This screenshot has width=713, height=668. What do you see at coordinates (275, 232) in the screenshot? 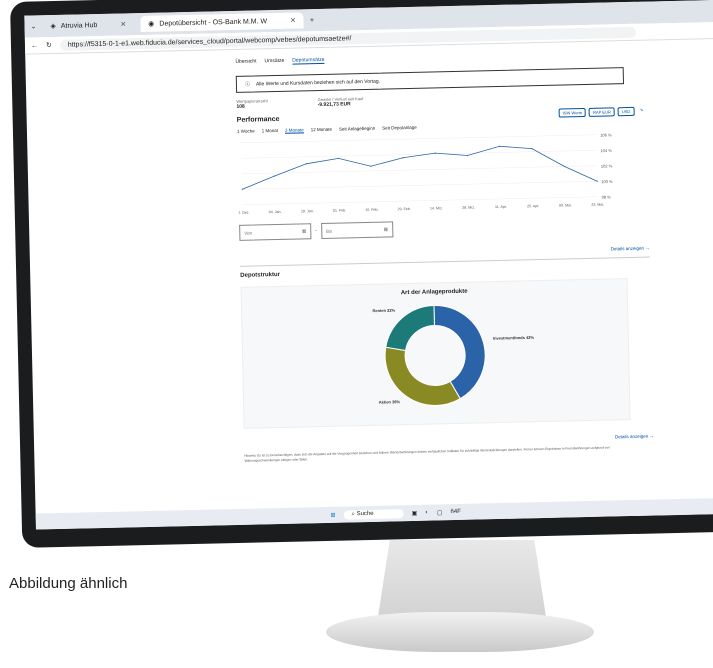
I see `date-from-field: Von ▦` at bounding box center [275, 232].